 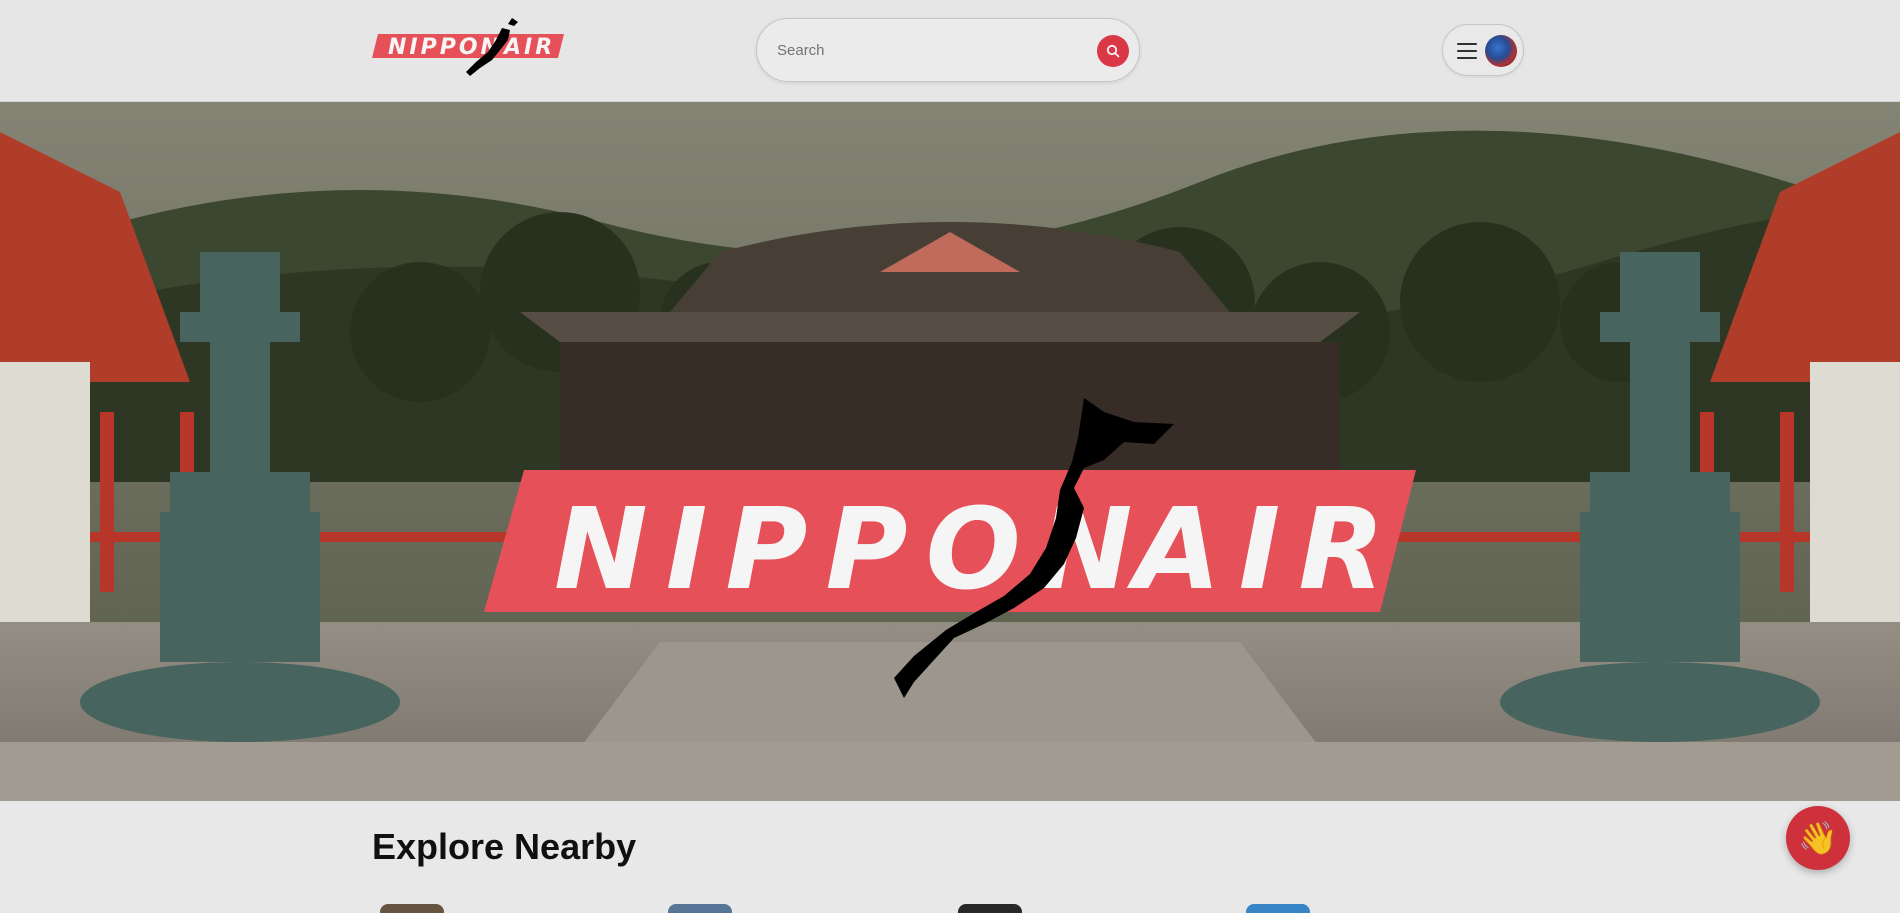 I want to click on search-bar, so click(x=948, y=50).